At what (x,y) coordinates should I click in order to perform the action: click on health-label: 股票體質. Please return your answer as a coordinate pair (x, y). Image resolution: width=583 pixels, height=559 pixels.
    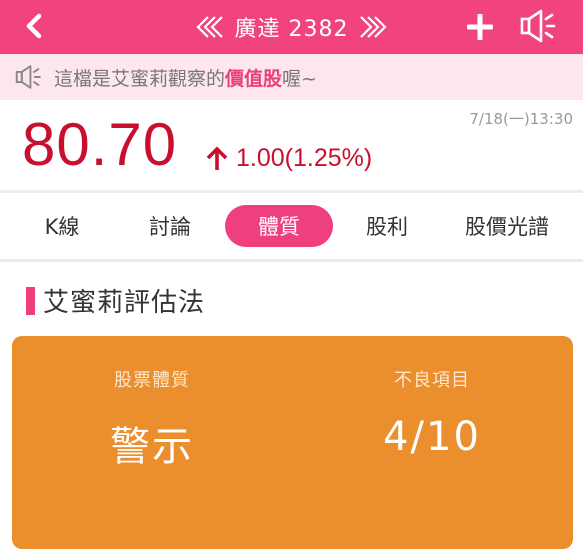
    Looking at the image, I should click on (152, 380).